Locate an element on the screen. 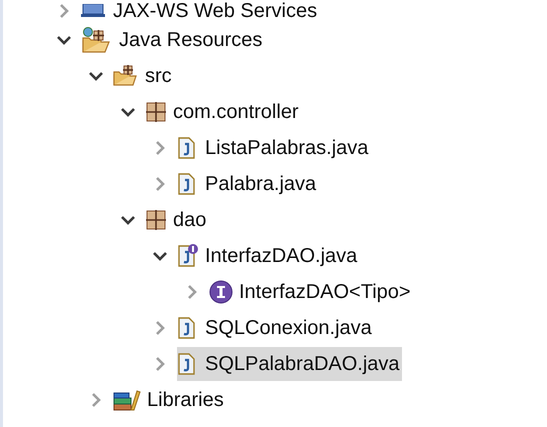 The image size is (547, 427). web-services-icon is located at coordinates (94, 11).